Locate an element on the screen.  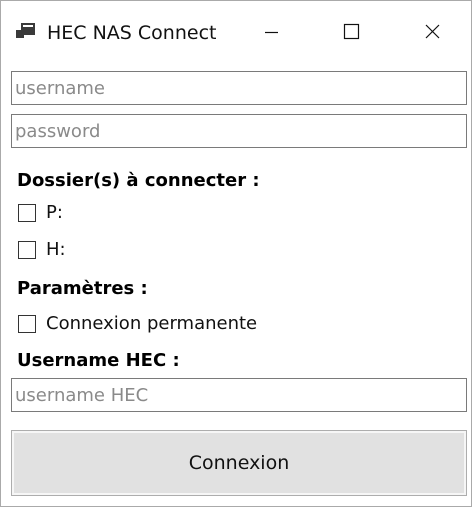
window-title: HEC NAS Connect is located at coordinates (132, 33).